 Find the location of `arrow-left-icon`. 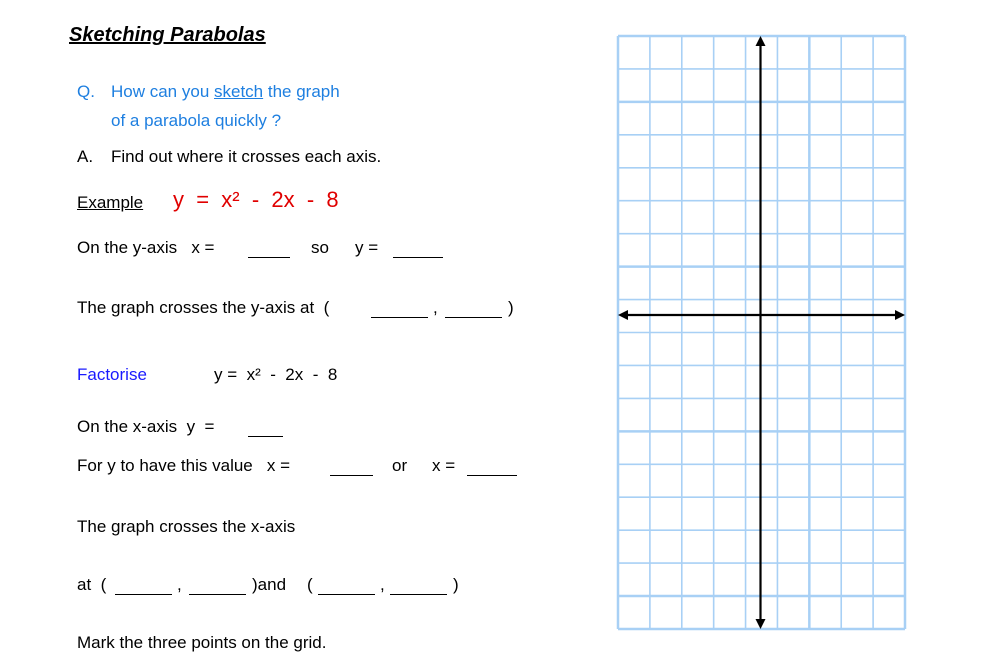

arrow-left-icon is located at coordinates (623, 315).